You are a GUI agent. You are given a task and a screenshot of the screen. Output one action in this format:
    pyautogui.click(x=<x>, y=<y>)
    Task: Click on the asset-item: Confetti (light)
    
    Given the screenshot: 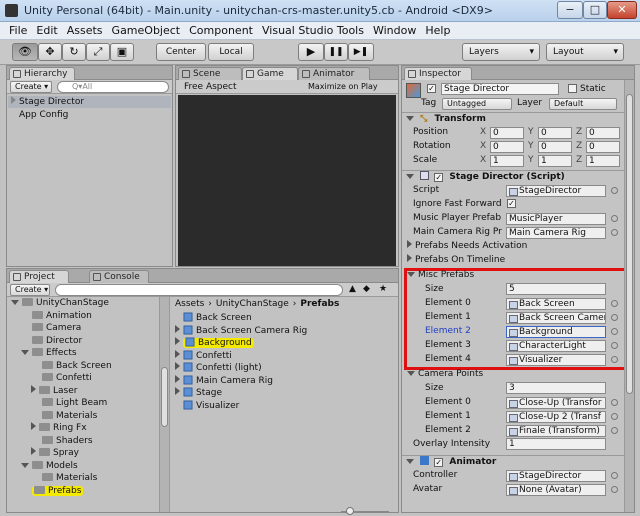 What is the action you would take?
    pyautogui.click(x=218, y=368)
    